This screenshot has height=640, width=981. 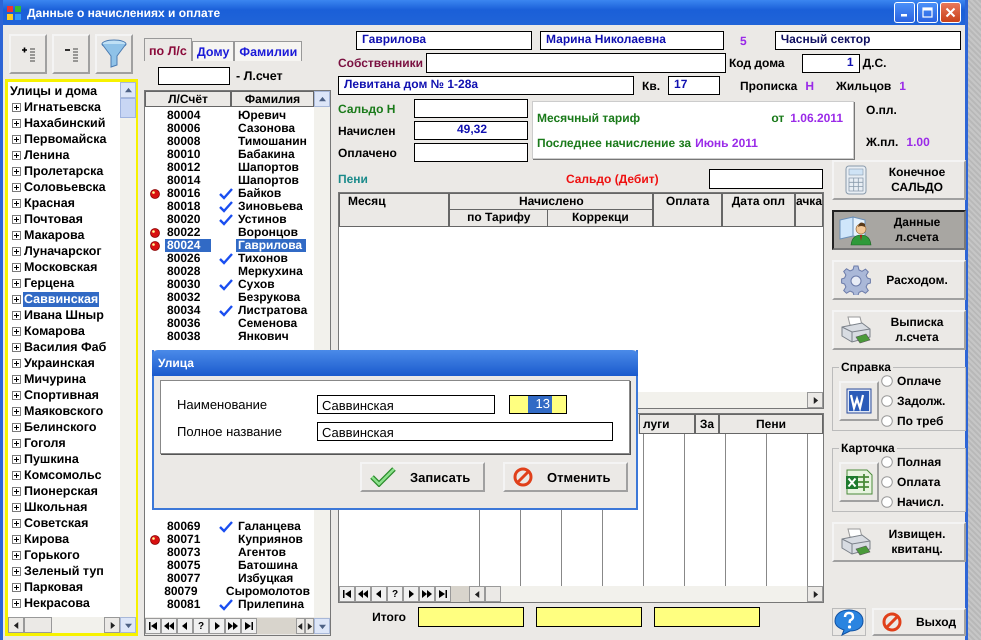 What do you see at coordinates (271, 245) in the screenshot?
I see `surname: Гаврилова` at bounding box center [271, 245].